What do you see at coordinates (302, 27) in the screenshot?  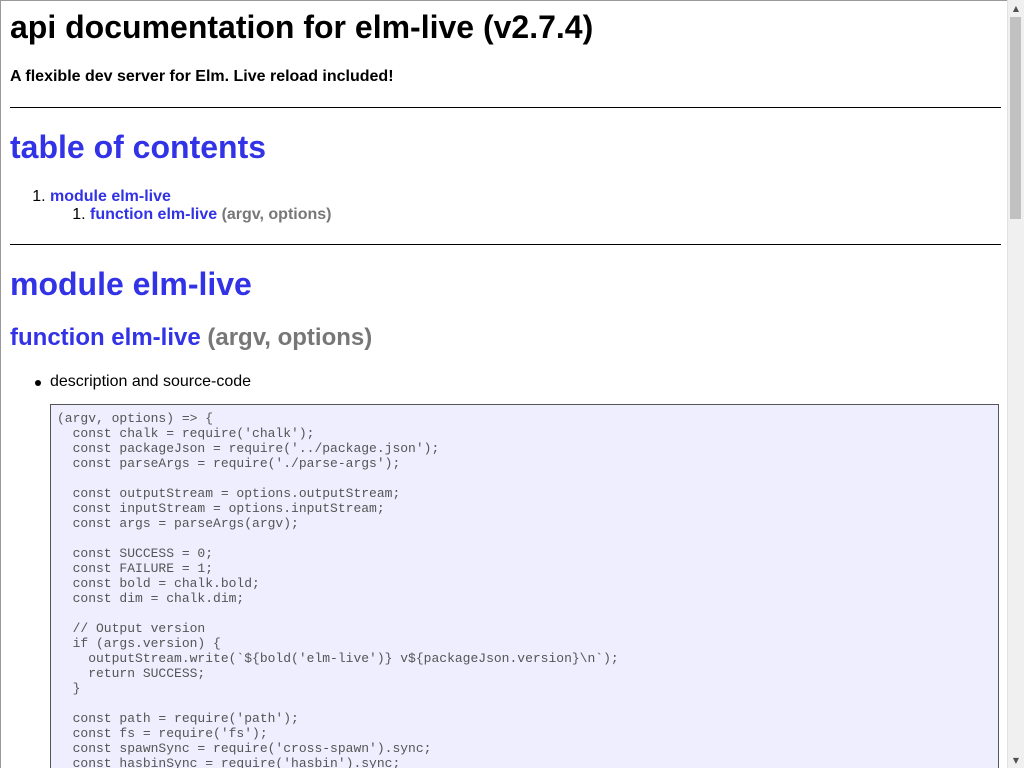 I see `page-title: api documentation for elm-live (v2.7.4)` at bounding box center [302, 27].